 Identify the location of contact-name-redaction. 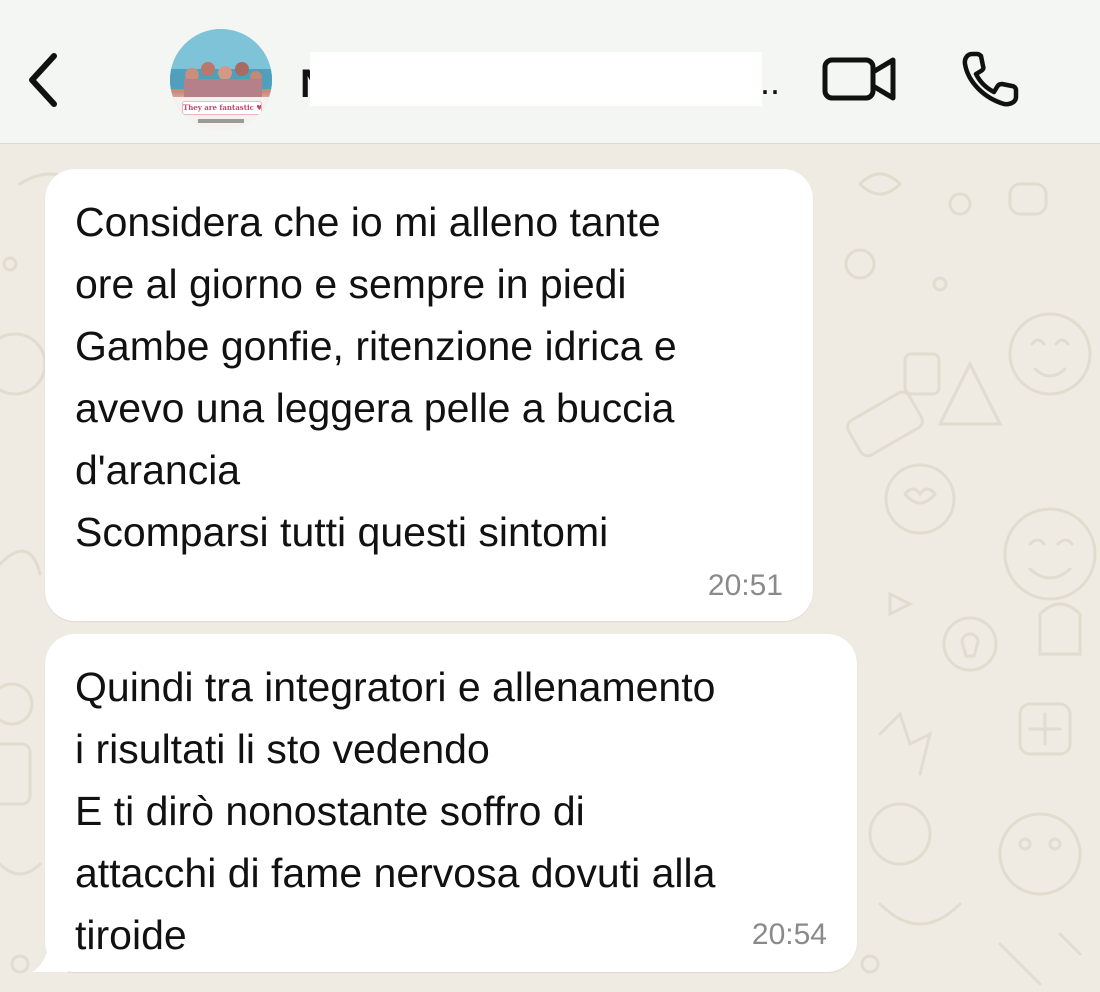
(536, 79).